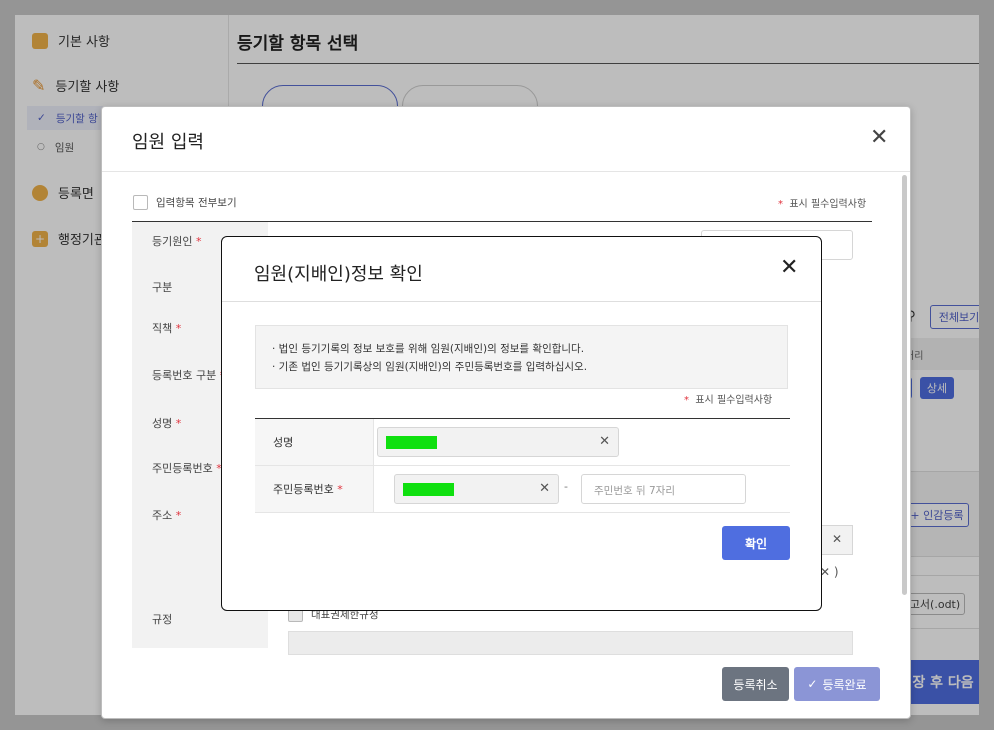 This screenshot has width=994, height=730. I want to click on confirm-form-table: 성명 ✕ 주민등록번호 * ✕ - 주민번호 뒤 7자리, so click(522, 465).